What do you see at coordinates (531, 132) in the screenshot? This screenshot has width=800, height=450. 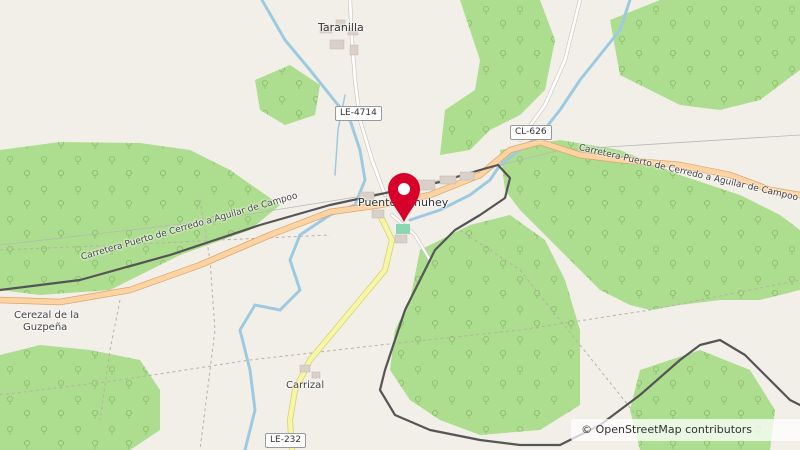 I see `road-shield-cl-626: CL-626` at bounding box center [531, 132].